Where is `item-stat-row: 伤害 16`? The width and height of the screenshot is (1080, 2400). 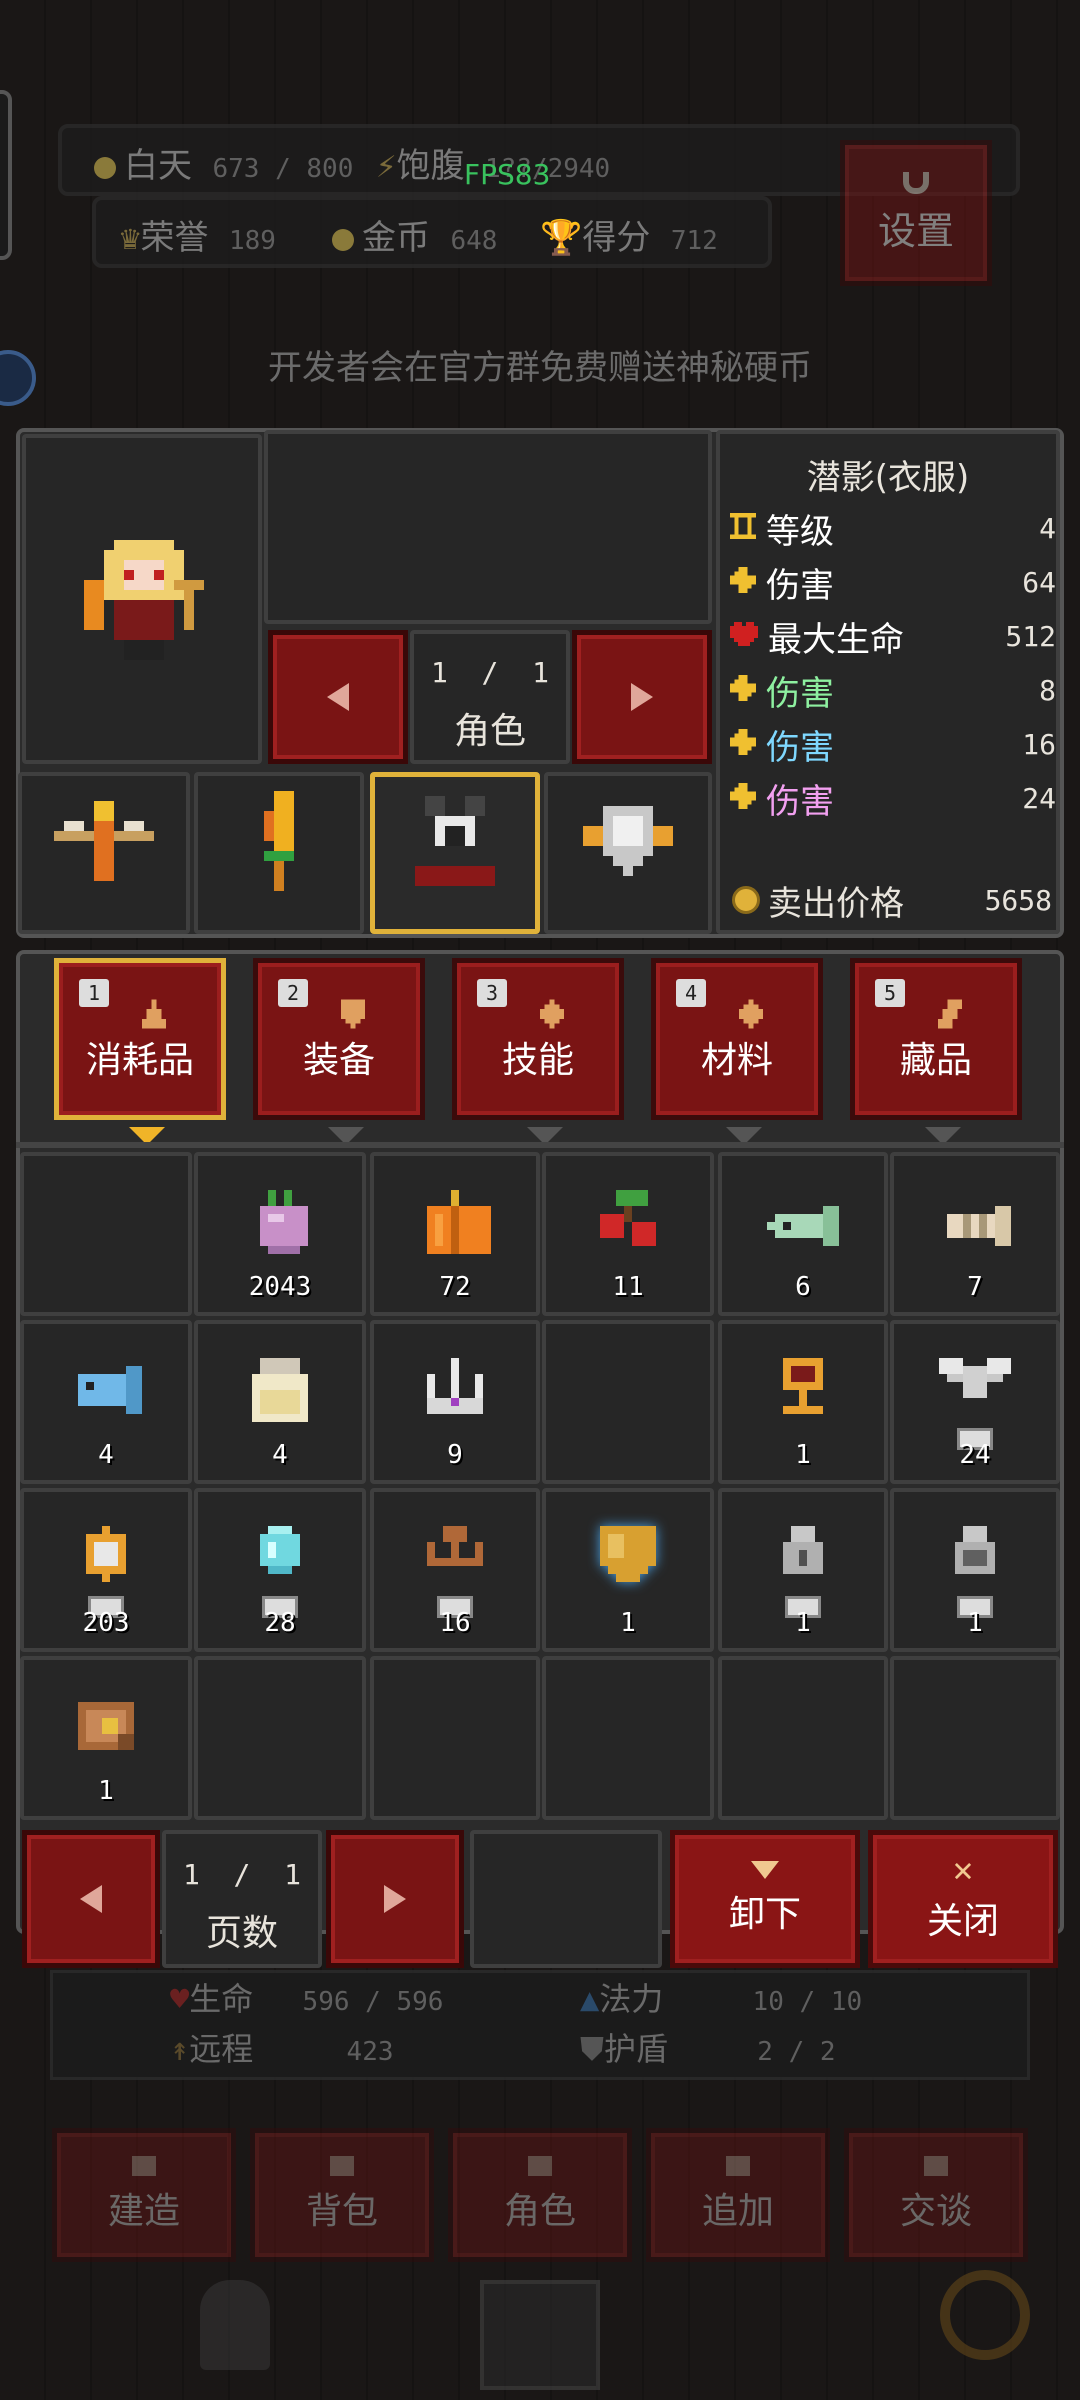
item-stat-row: 伤害 16 is located at coordinates (900, 744).